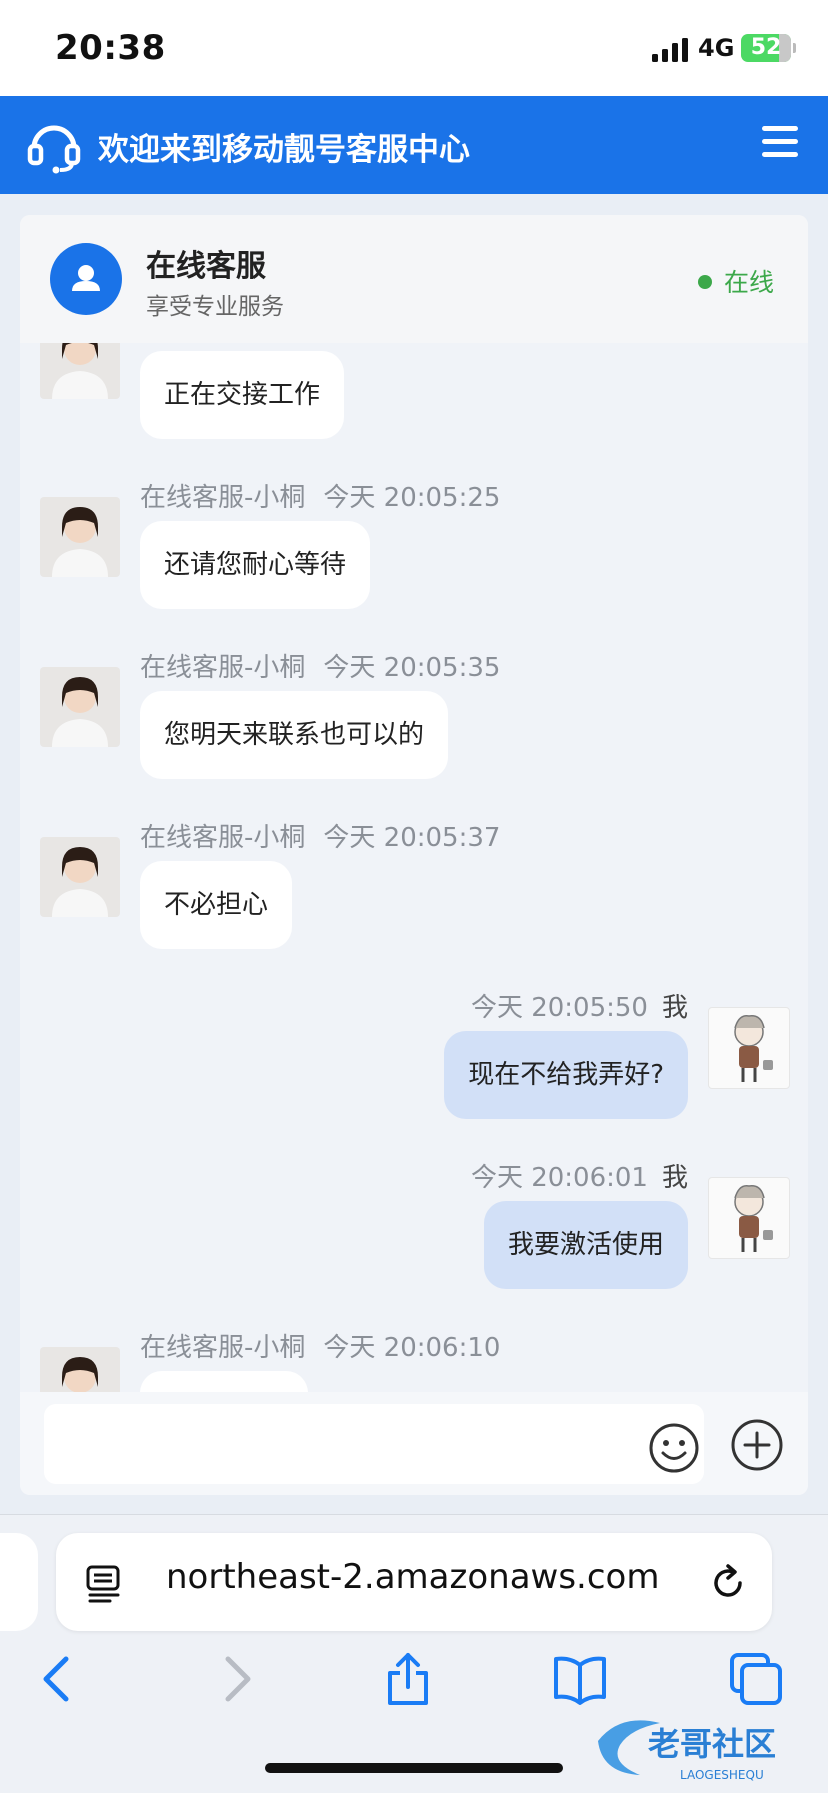 The width and height of the screenshot is (828, 1793). Describe the element at coordinates (728, 1583) in the screenshot. I see `reload-icon` at that location.